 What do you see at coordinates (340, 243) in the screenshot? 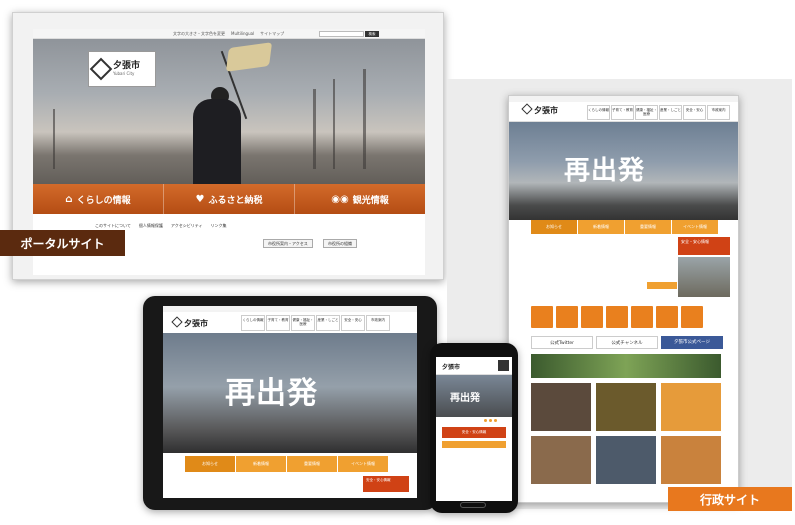
I see `organization-button: 市役所の組織` at bounding box center [340, 243].